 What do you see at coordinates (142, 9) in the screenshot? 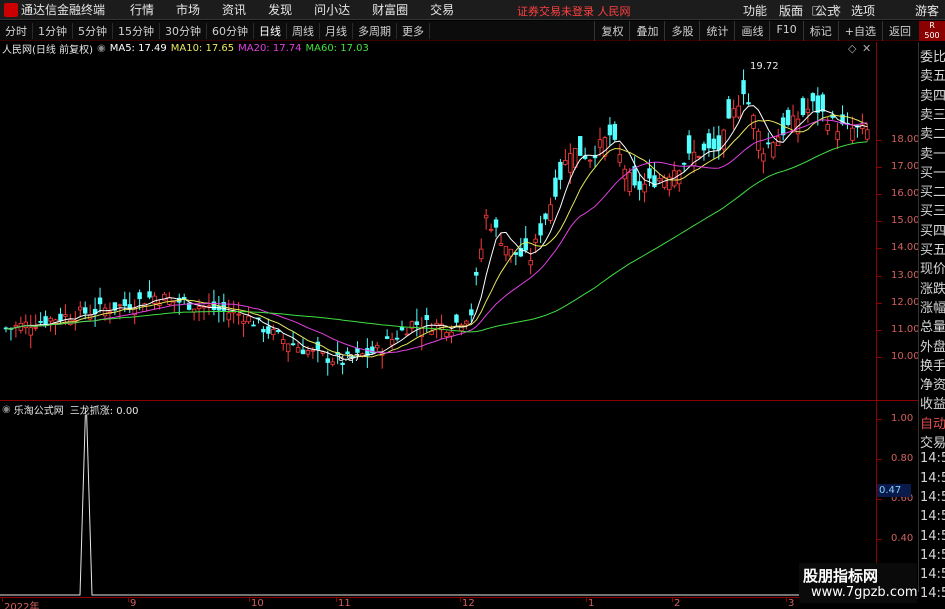
I see `menu-market-quote: 行情` at bounding box center [142, 9].